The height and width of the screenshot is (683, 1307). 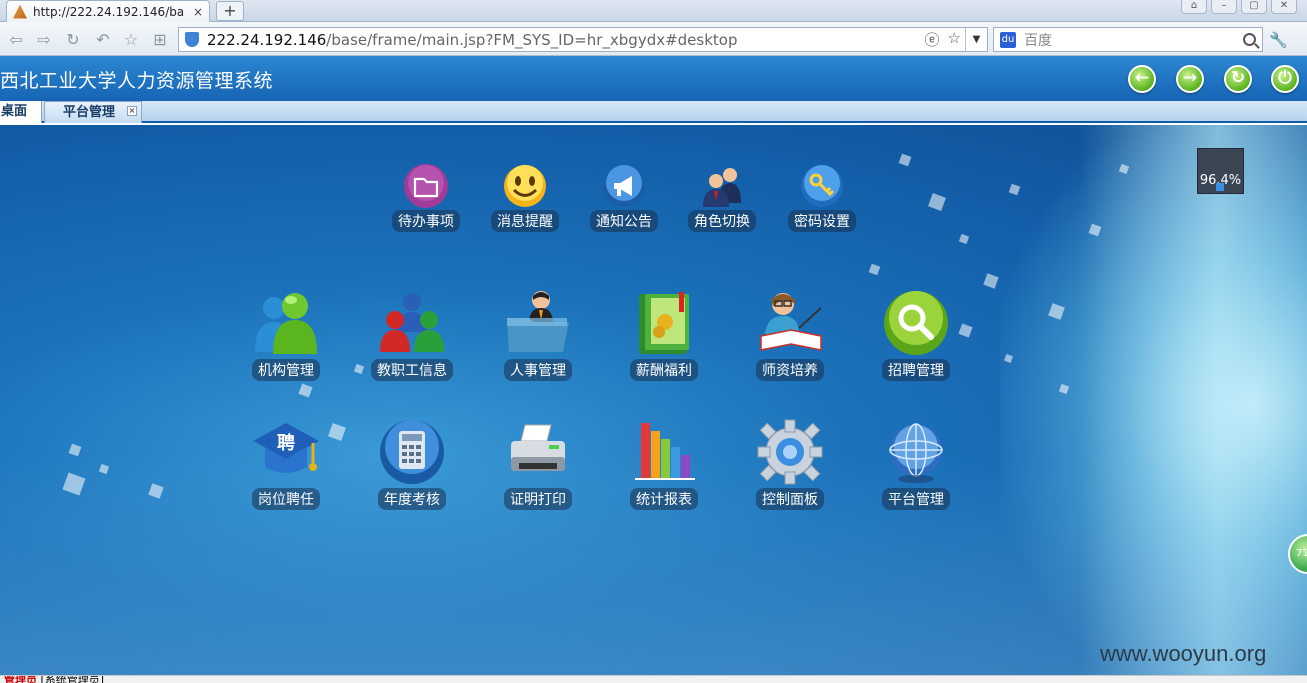 What do you see at coordinates (1194, 7) in the screenshot?
I see `window-menu-icon: ⌂` at bounding box center [1194, 7].